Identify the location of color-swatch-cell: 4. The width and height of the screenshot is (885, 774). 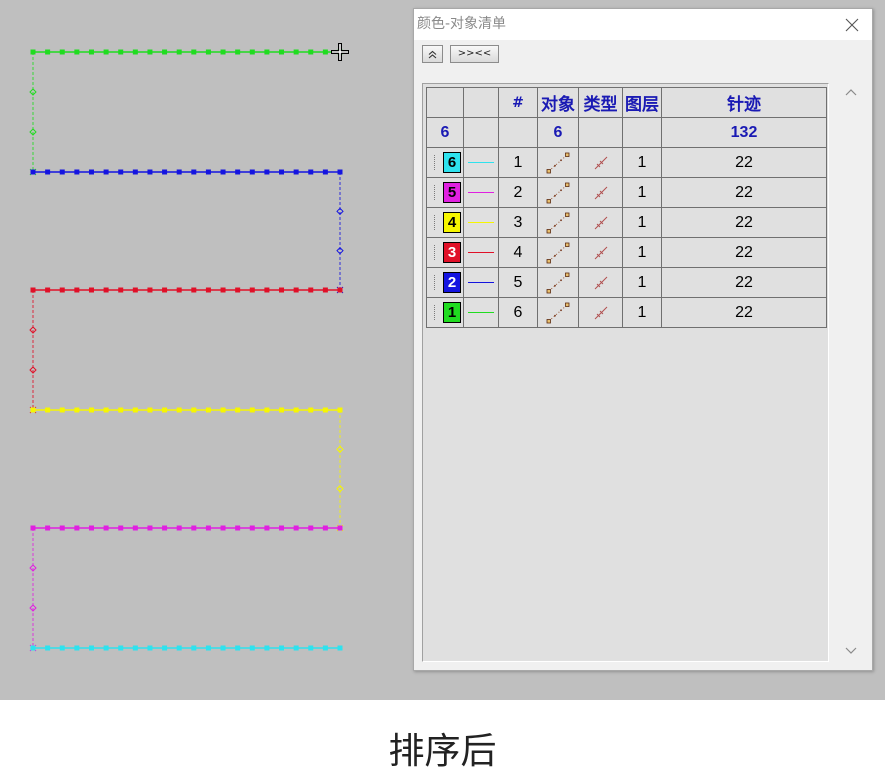
(445, 222).